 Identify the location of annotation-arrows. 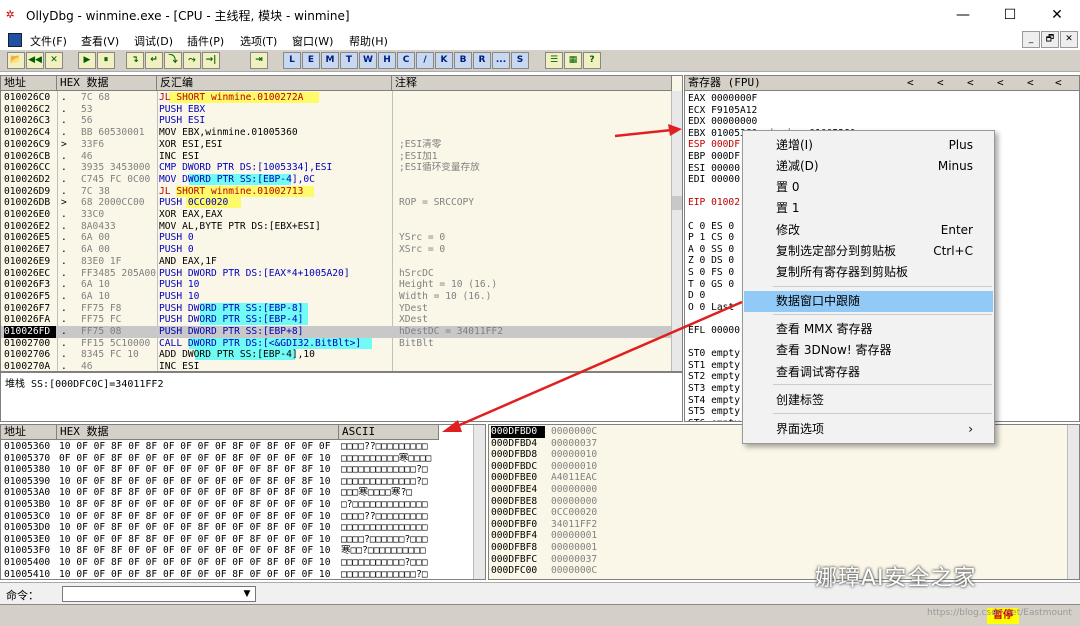
(592, 278).